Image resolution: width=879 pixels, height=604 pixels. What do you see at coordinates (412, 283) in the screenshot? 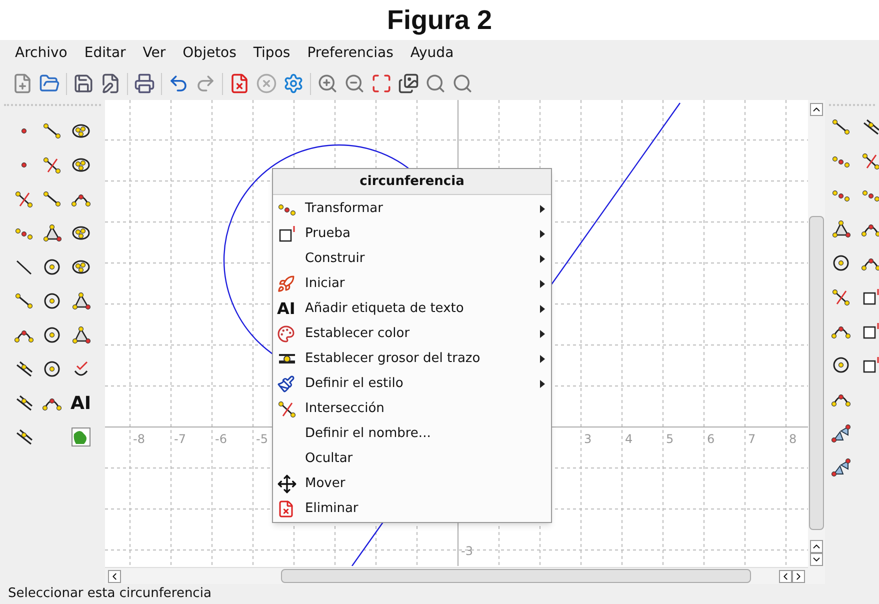
I see `context-menu-item: Iniciar` at bounding box center [412, 283].